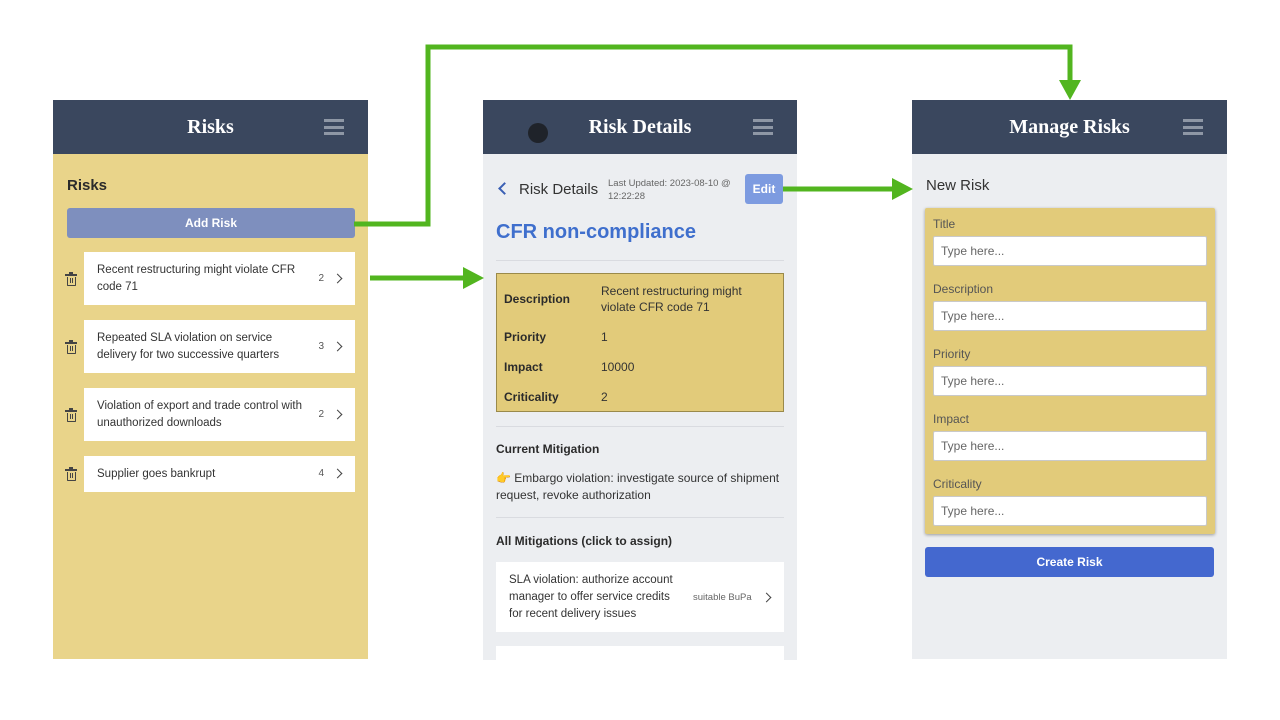 This screenshot has height=720, width=1280. I want to click on criticality-value: 2, so click(604, 397).